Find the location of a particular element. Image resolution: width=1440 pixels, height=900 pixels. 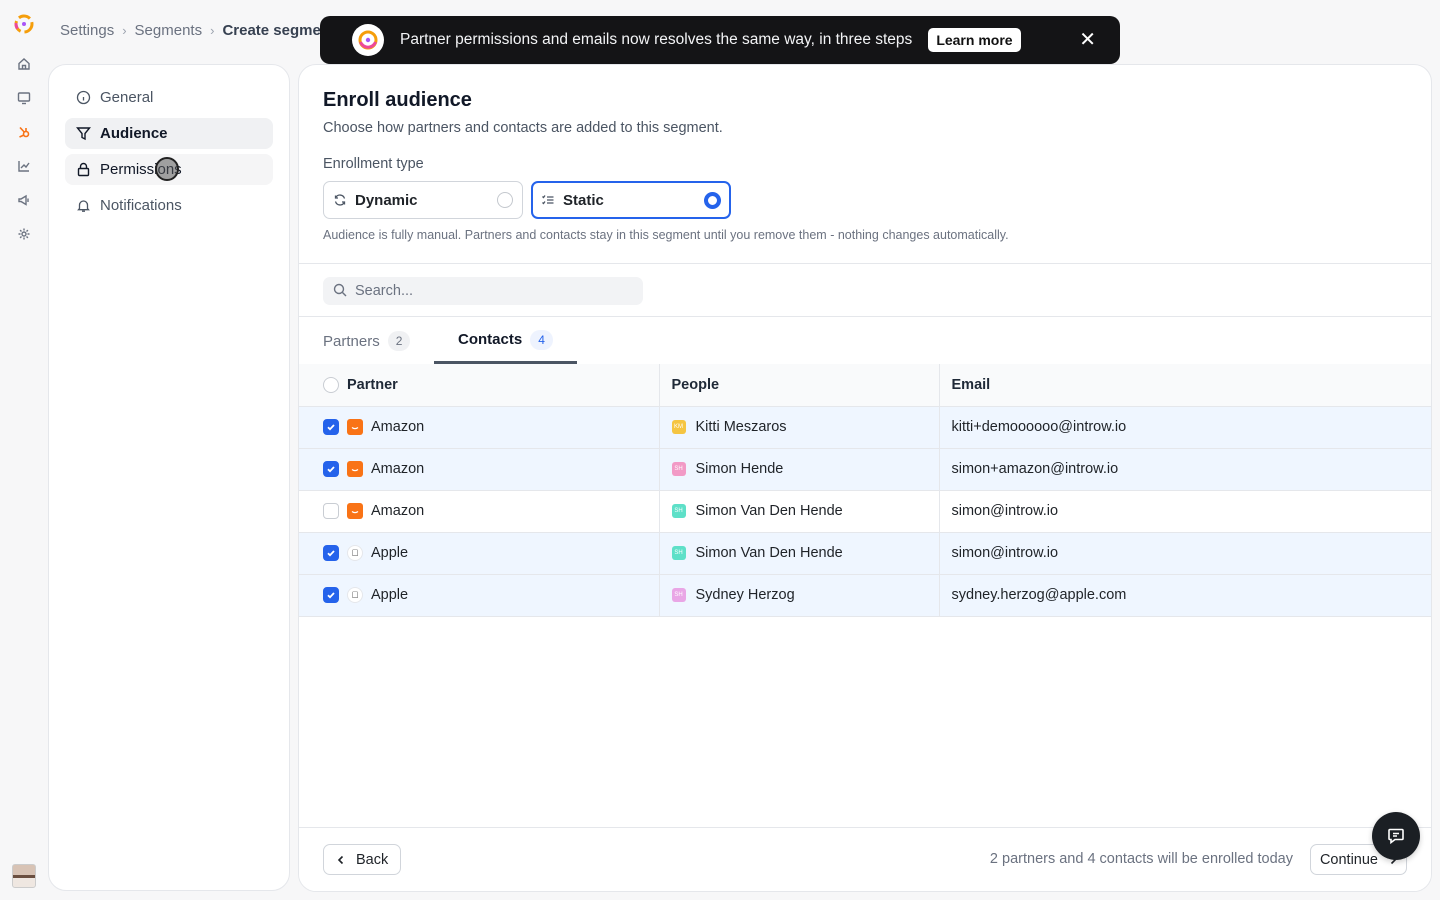

back-button: Back is located at coordinates (362, 859).